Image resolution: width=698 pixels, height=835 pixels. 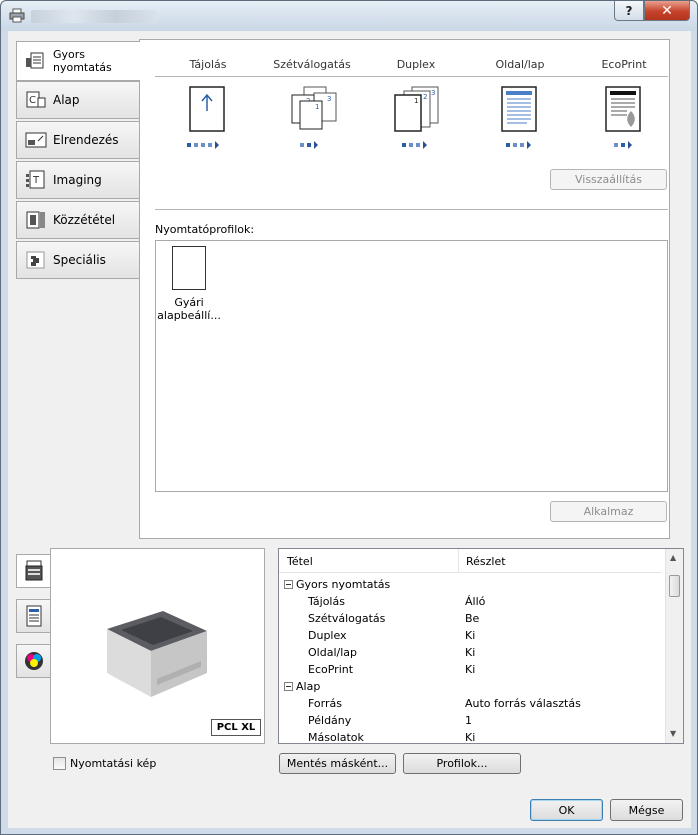 What do you see at coordinates (416, 64) in the screenshot?
I see `column-duplex: Duplex` at bounding box center [416, 64].